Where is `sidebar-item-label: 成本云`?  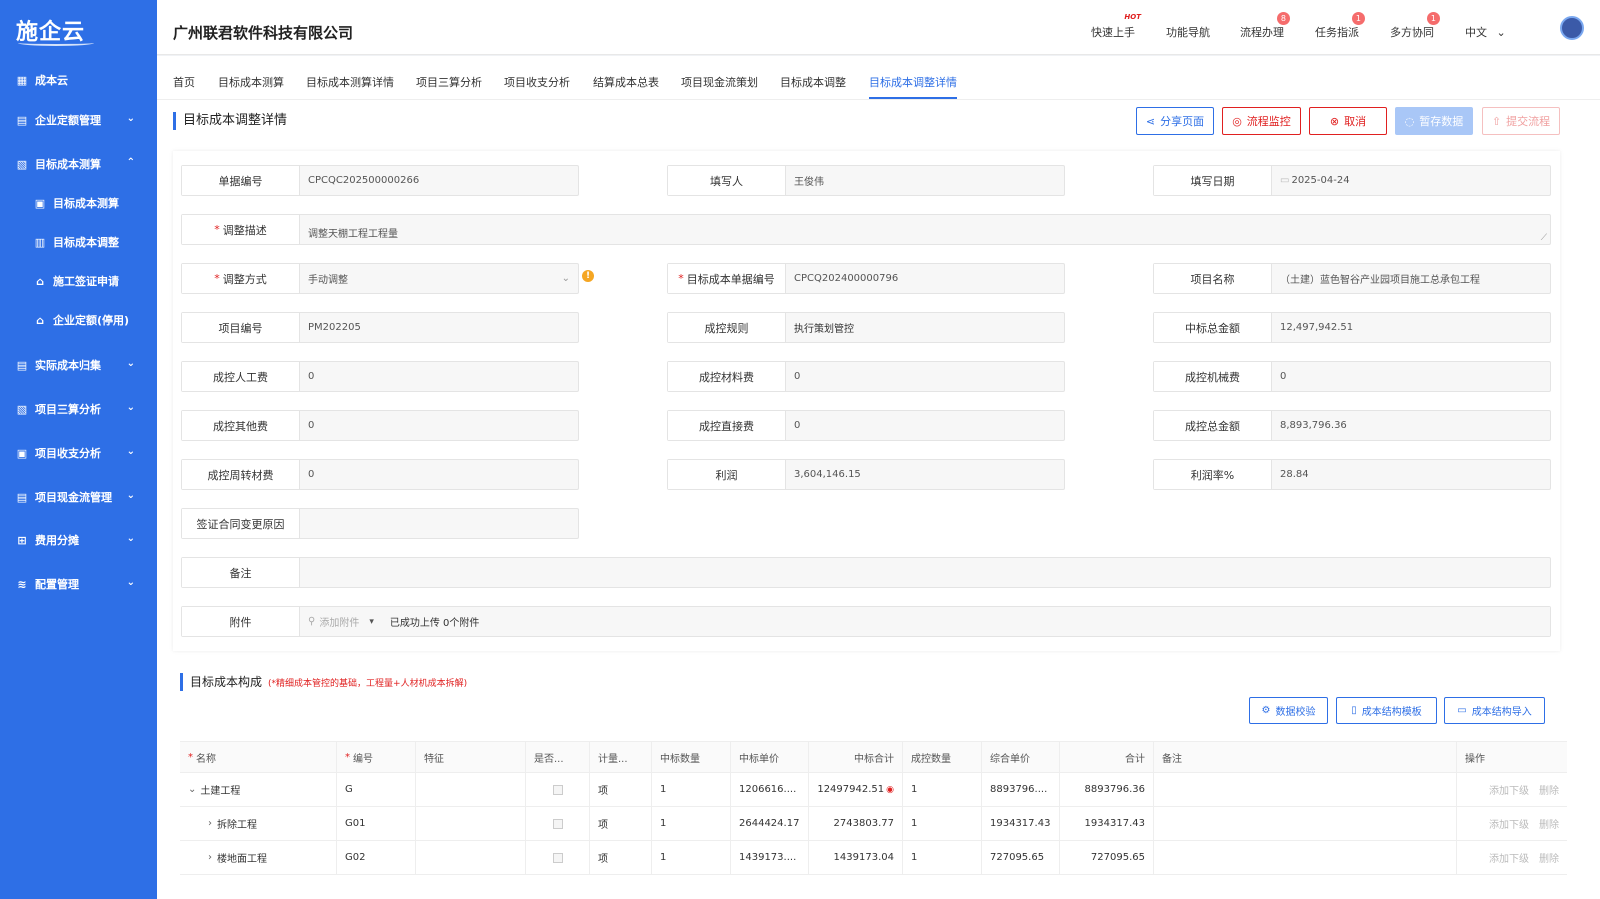 sidebar-item-label: 成本云 is located at coordinates (51, 80).